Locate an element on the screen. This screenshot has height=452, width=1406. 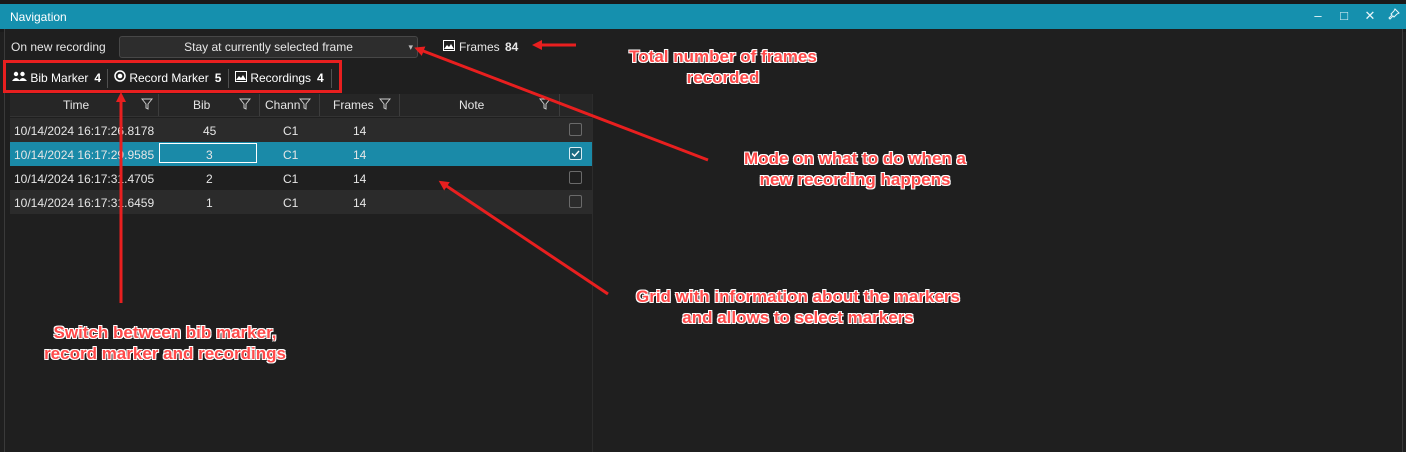
annotation-line: new recording happens is located at coordinates (855, 179).